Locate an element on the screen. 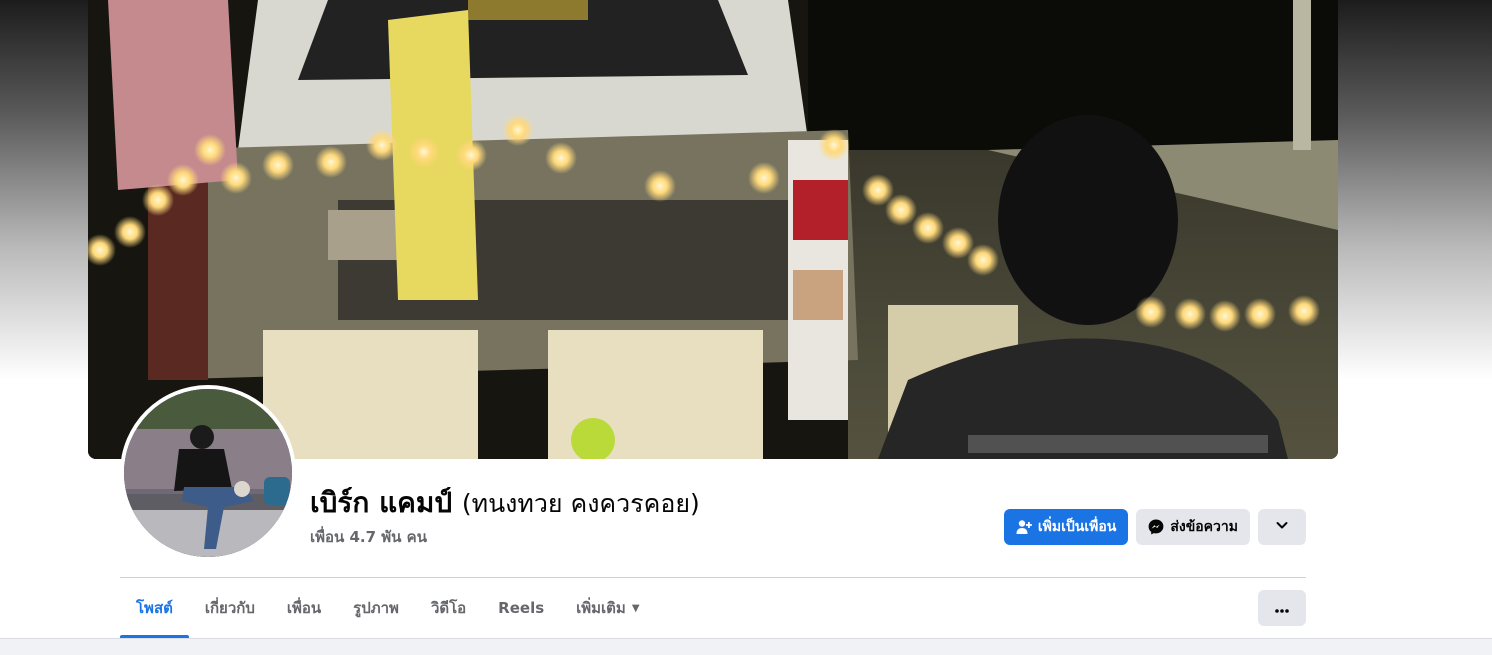 This screenshot has width=1492, height=655. add-friend-label: เพิ่มเป็นเพื่อน is located at coordinates (1077, 527).